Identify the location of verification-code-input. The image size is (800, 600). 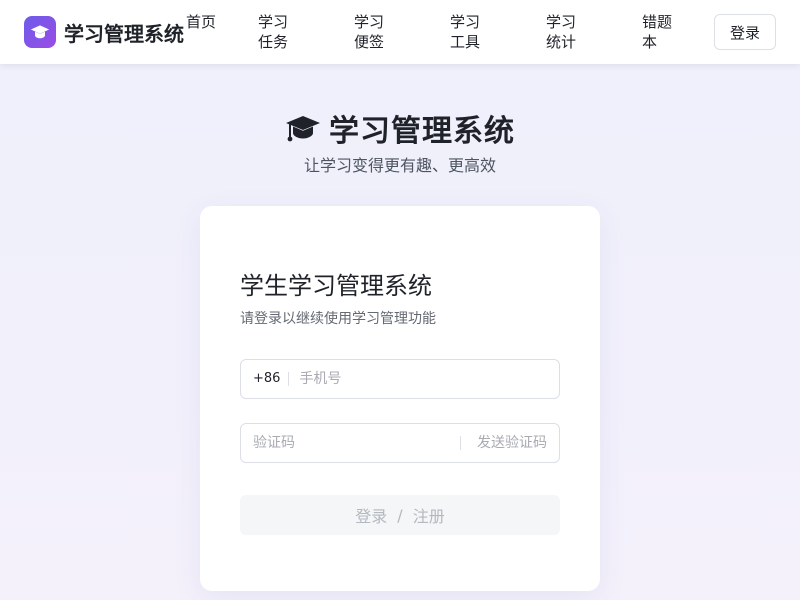
(350, 443).